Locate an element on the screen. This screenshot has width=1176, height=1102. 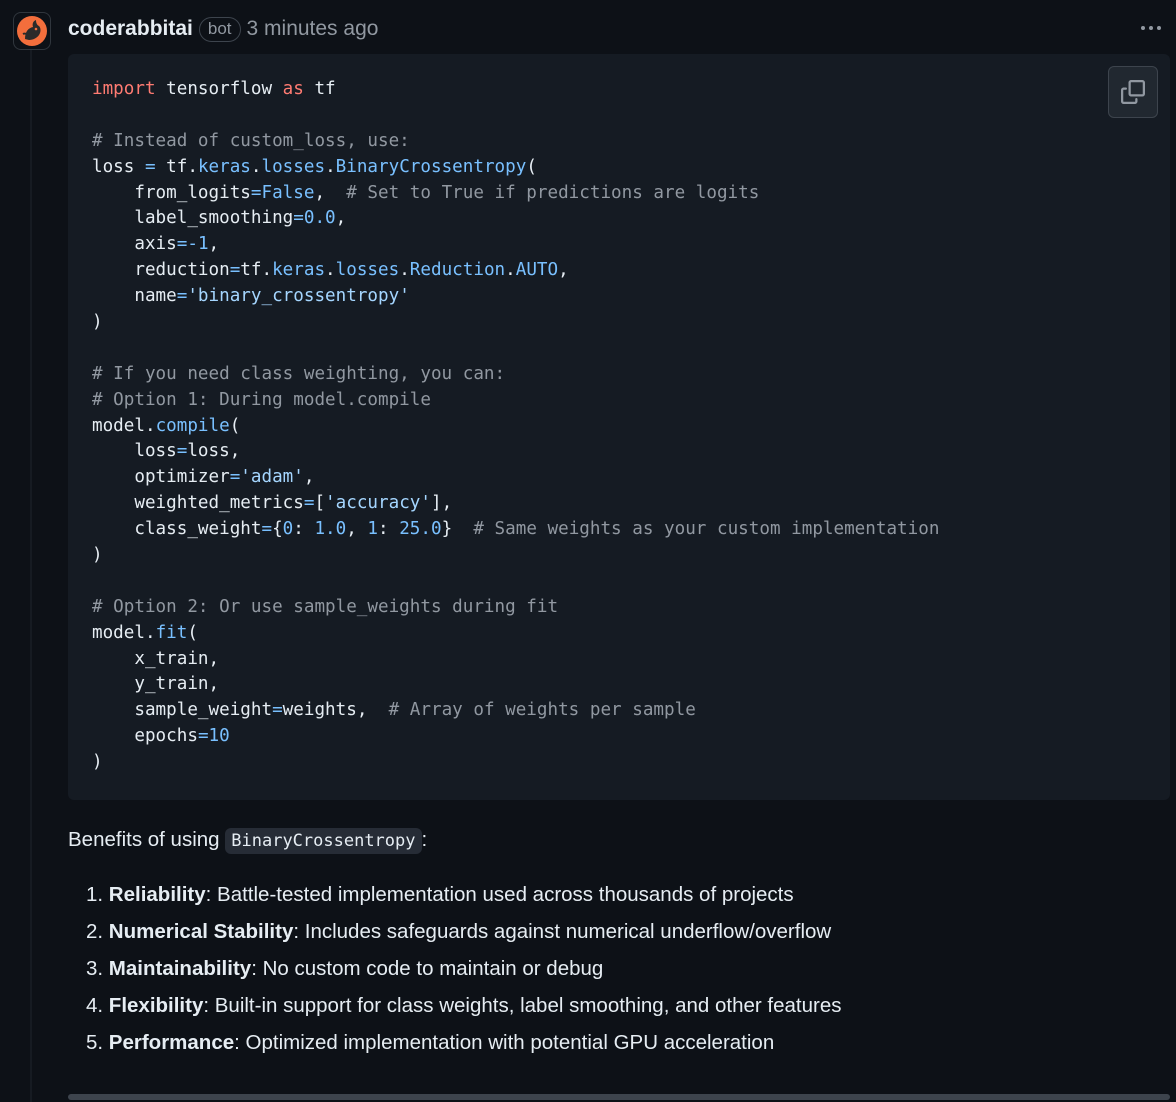
more-options-button is located at coordinates (1151, 28).